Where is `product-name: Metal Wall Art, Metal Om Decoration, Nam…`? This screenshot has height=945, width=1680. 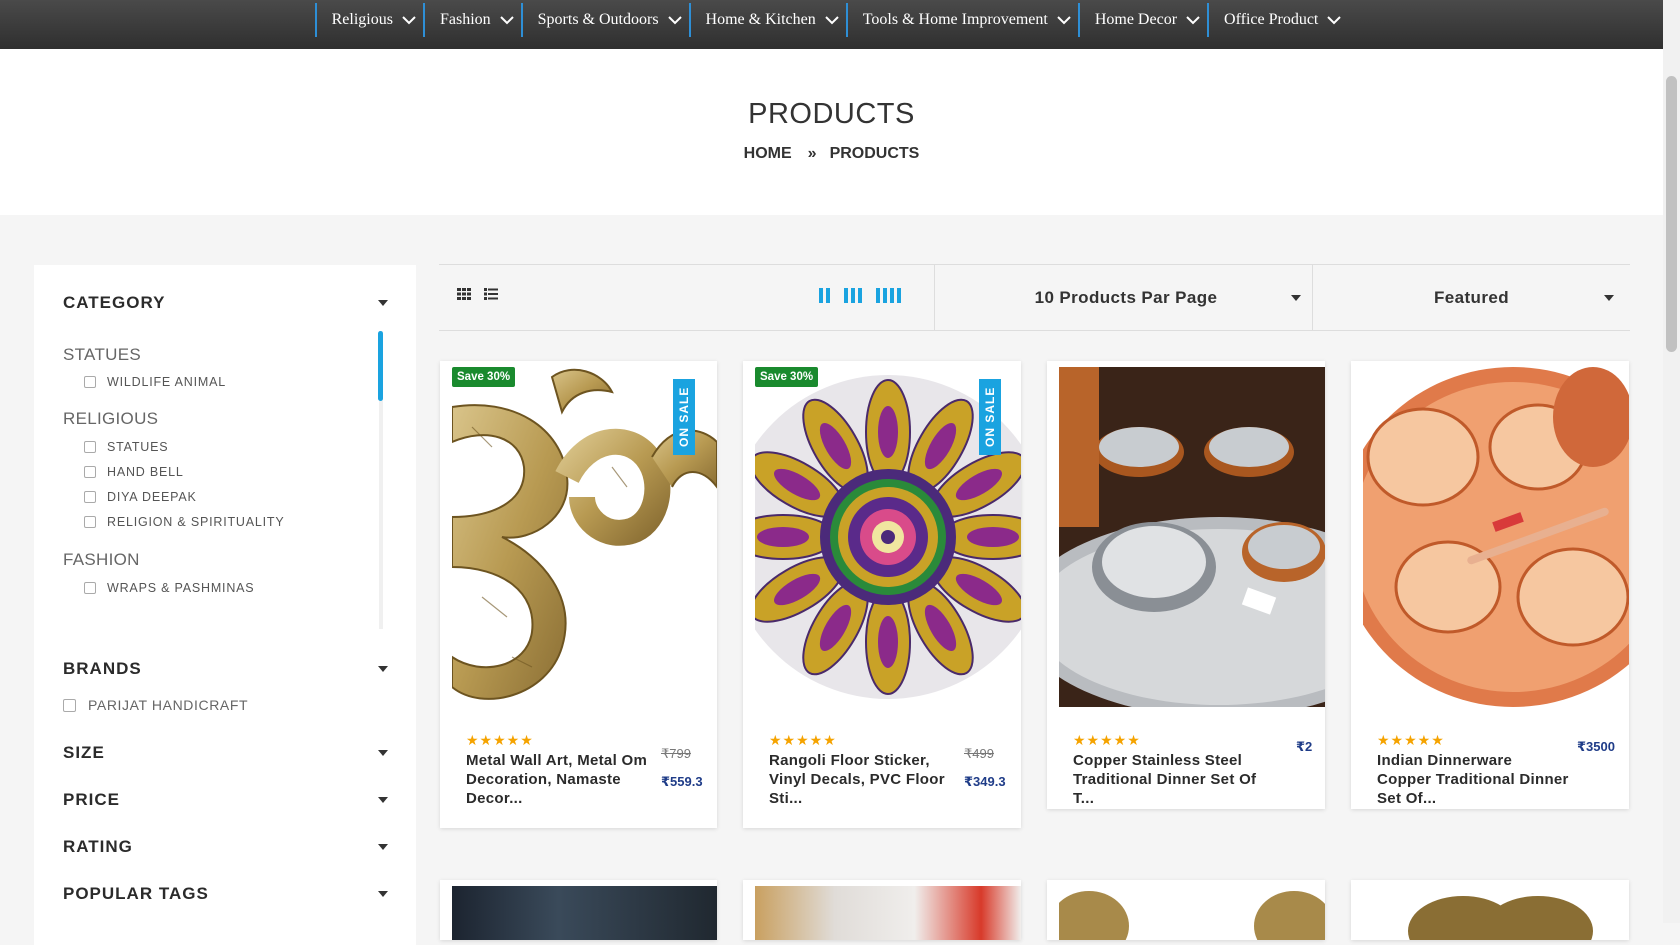
product-name: Metal Wall Art, Metal Om Decoration, Nam… is located at coordinates (562, 779).